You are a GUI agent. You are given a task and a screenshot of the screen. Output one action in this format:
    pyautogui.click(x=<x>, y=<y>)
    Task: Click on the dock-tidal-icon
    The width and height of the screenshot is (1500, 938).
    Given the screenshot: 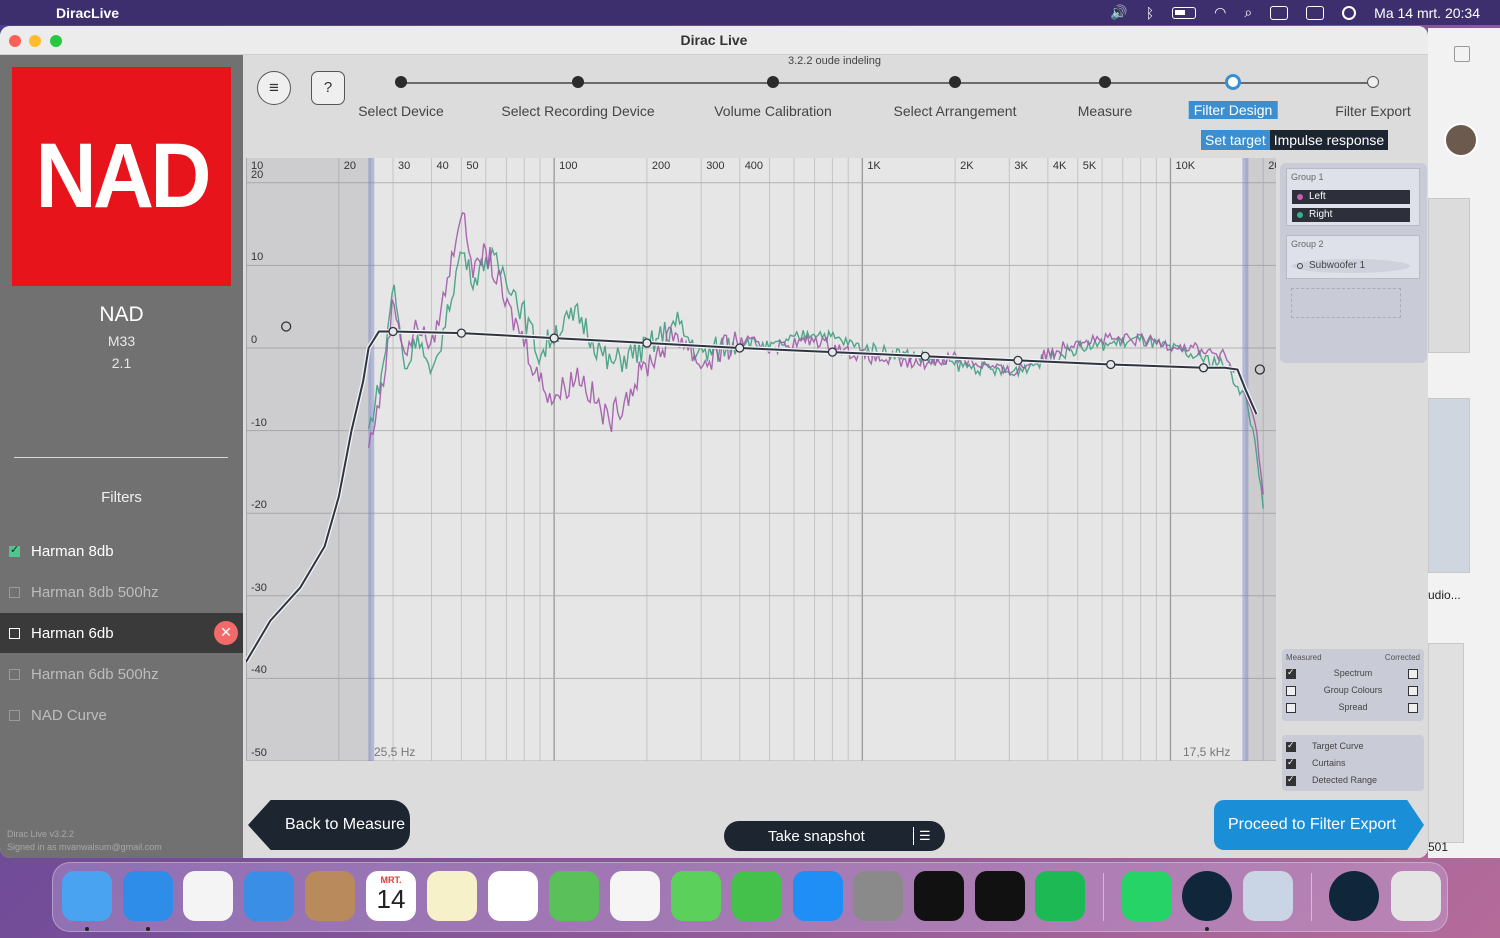 What is the action you would take?
    pyautogui.click(x=939, y=896)
    